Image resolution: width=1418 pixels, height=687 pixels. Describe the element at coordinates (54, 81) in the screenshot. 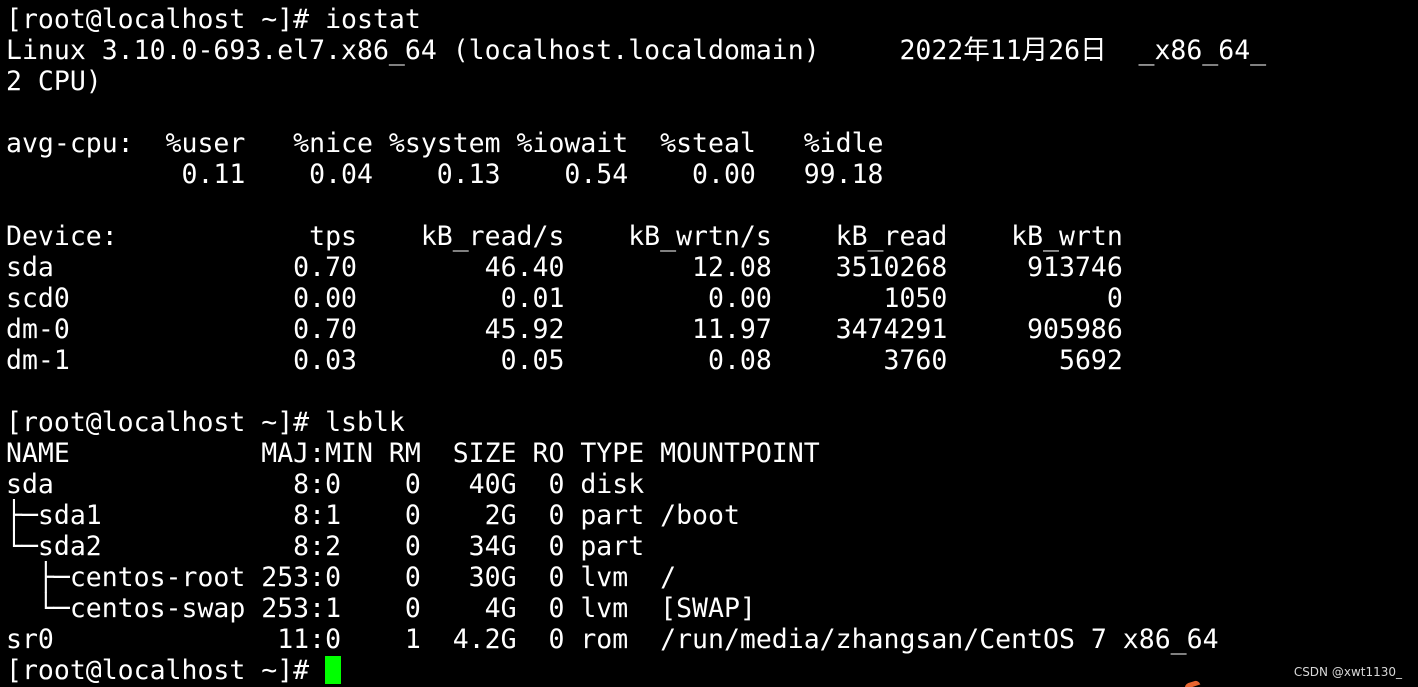

I see `iostat-cpu-count: 2 CPU)` at that location.